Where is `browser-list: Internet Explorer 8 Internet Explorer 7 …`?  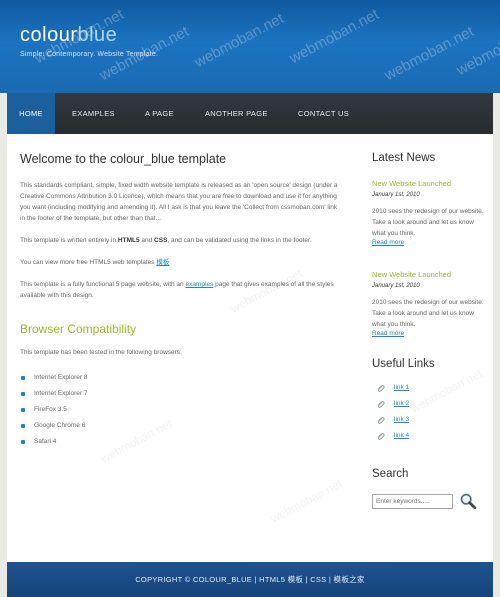
browser-list: Internet Explorer 8 Internet Explorer 7 … is located at coordinates (180, 410).